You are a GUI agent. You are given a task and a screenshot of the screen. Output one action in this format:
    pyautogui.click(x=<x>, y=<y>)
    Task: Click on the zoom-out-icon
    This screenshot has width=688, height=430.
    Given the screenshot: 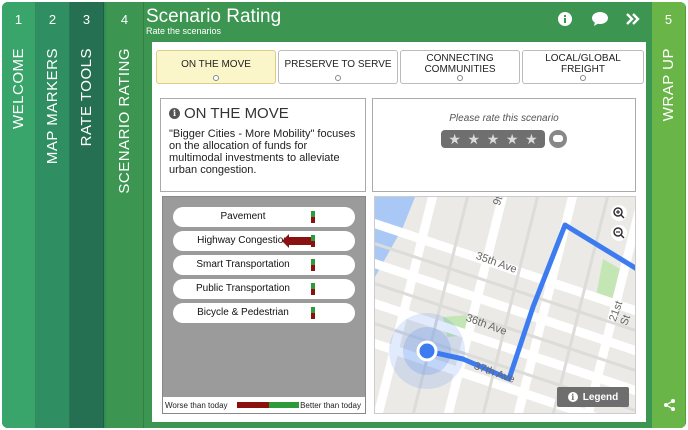 What is the action you would take?
    pyautogui.click(x=619, y=233)
    